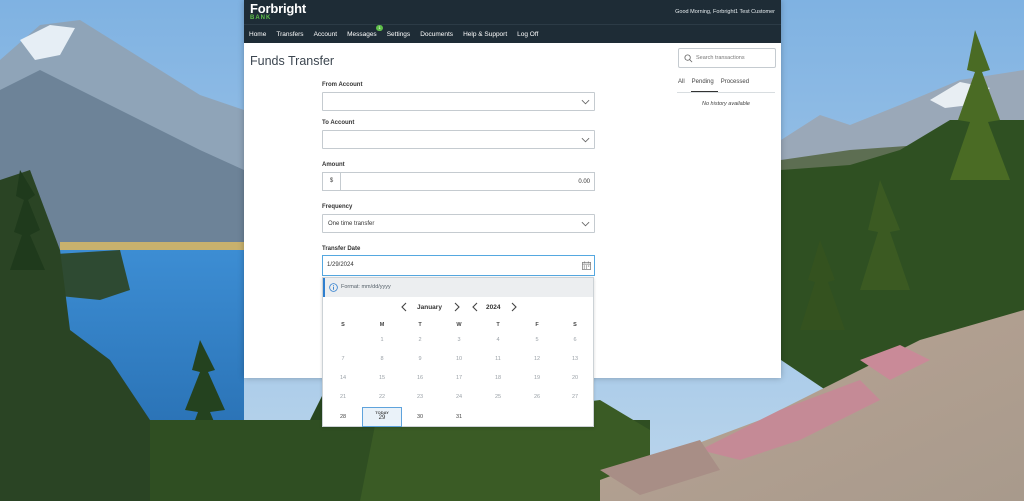 Image resolution: width=1024 pixels, height=501 pixels. I want to click on to-account-select, so click(458, 139).